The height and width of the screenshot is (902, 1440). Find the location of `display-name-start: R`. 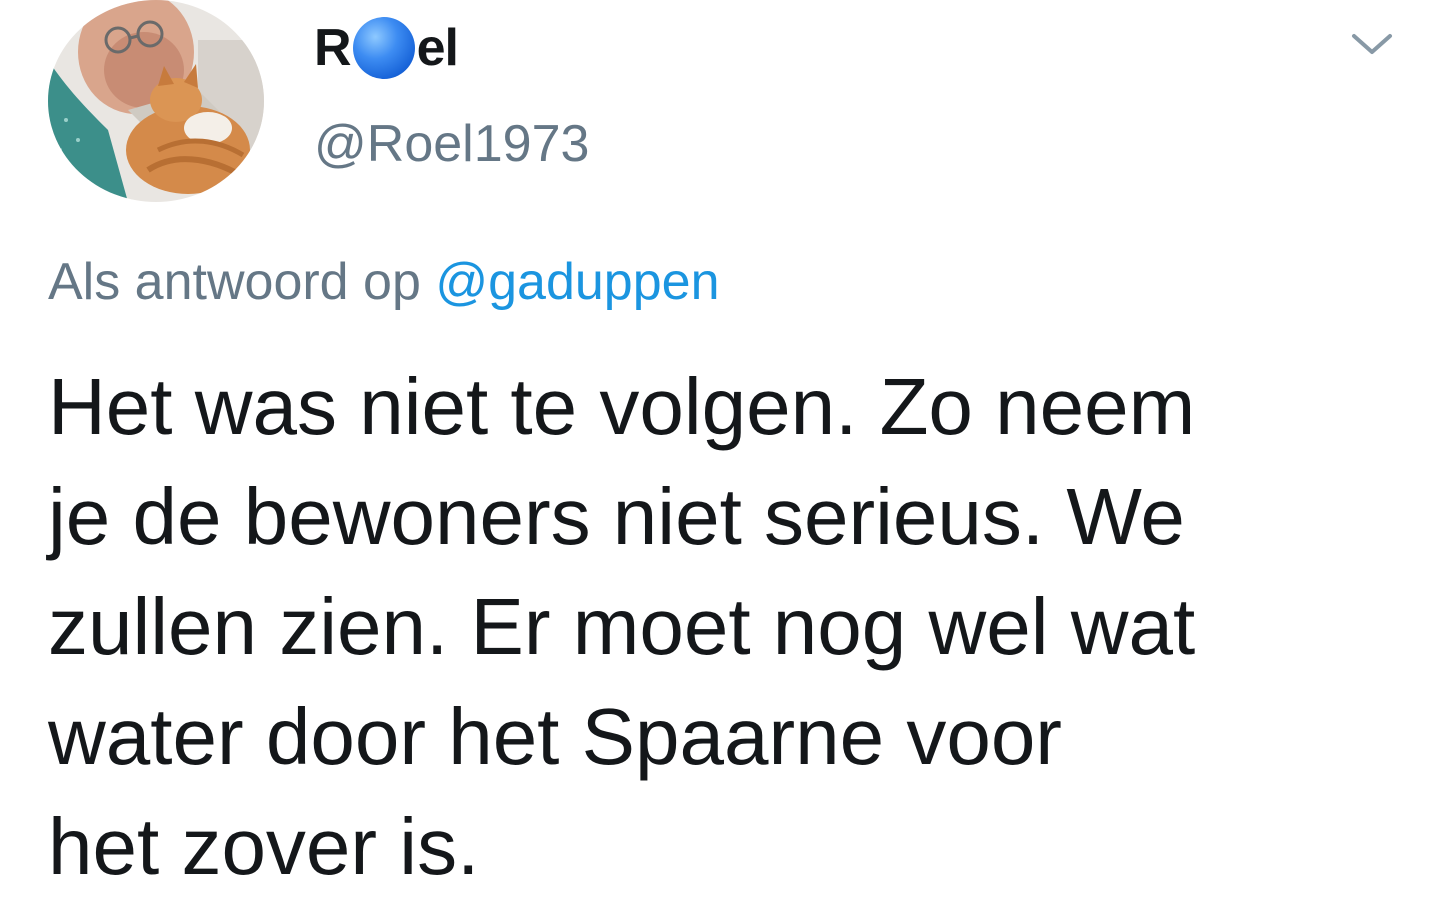

display-name-start: R is located at coordinates (333, 48).